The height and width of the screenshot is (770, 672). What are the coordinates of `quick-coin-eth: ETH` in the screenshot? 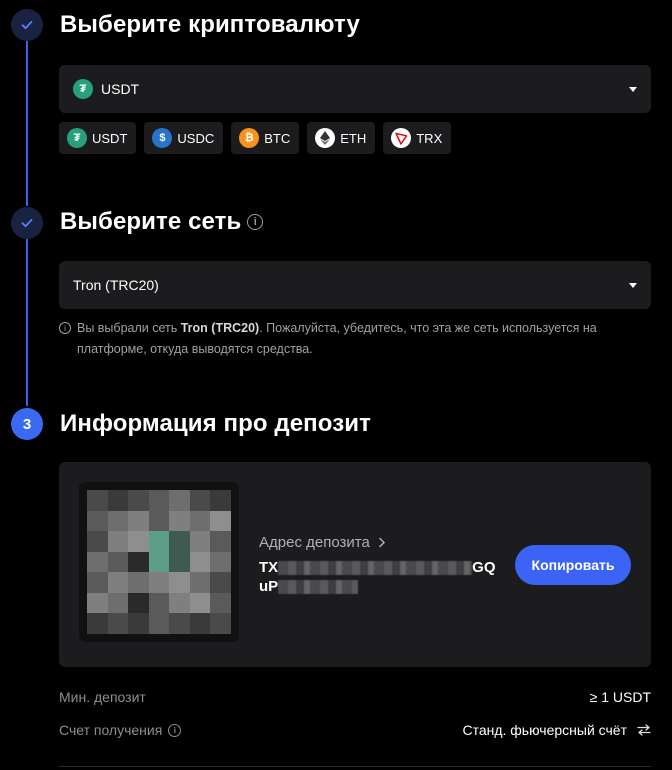 It's located at (341, 138).